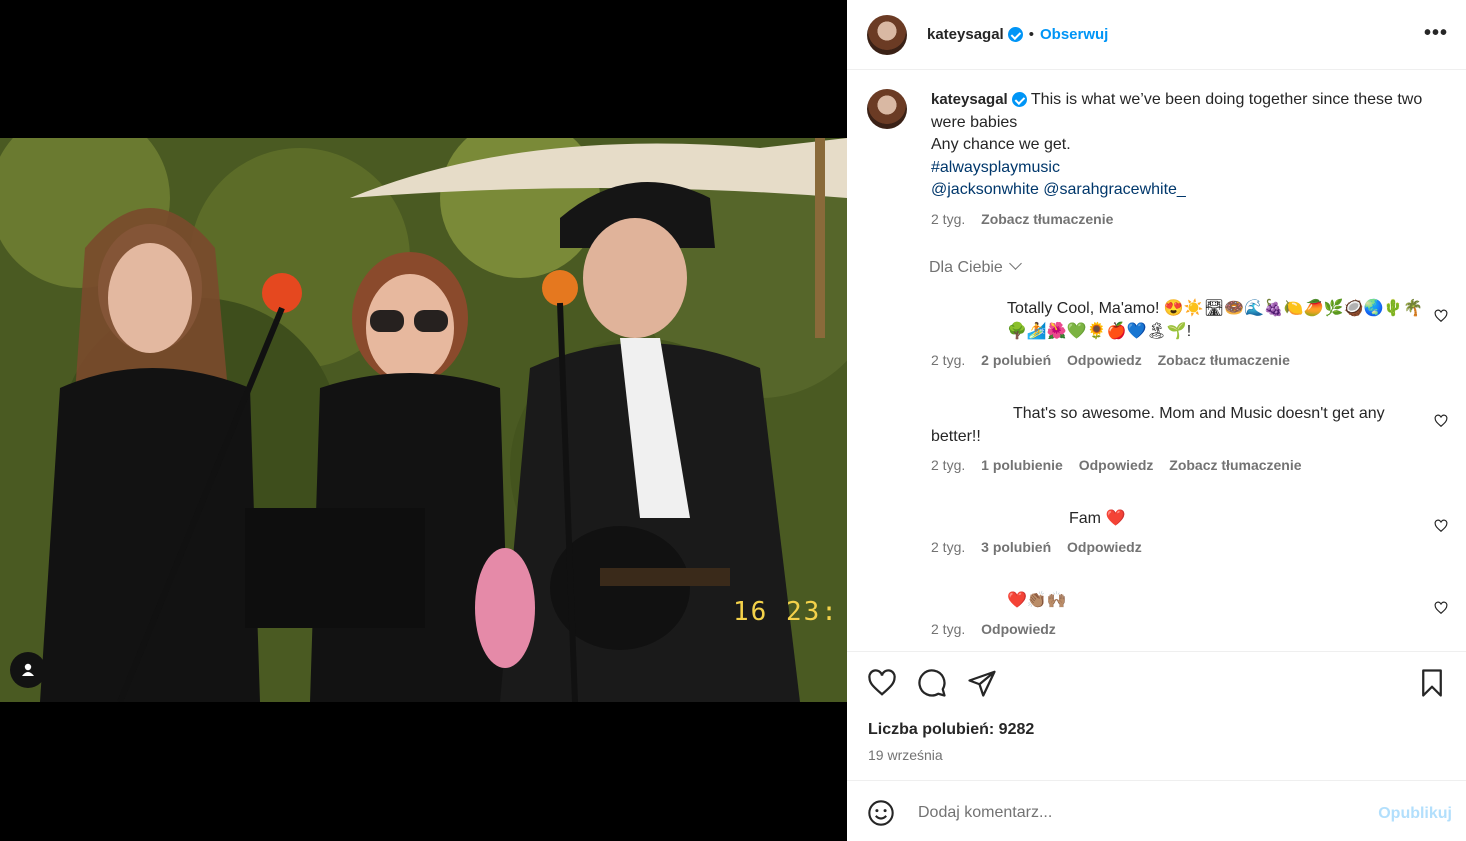  What do you see at coordinates (786, 612) in the screenshot?
I see `photo-timestamp-overlay: 16 23:` at bounding box center [786, 612].